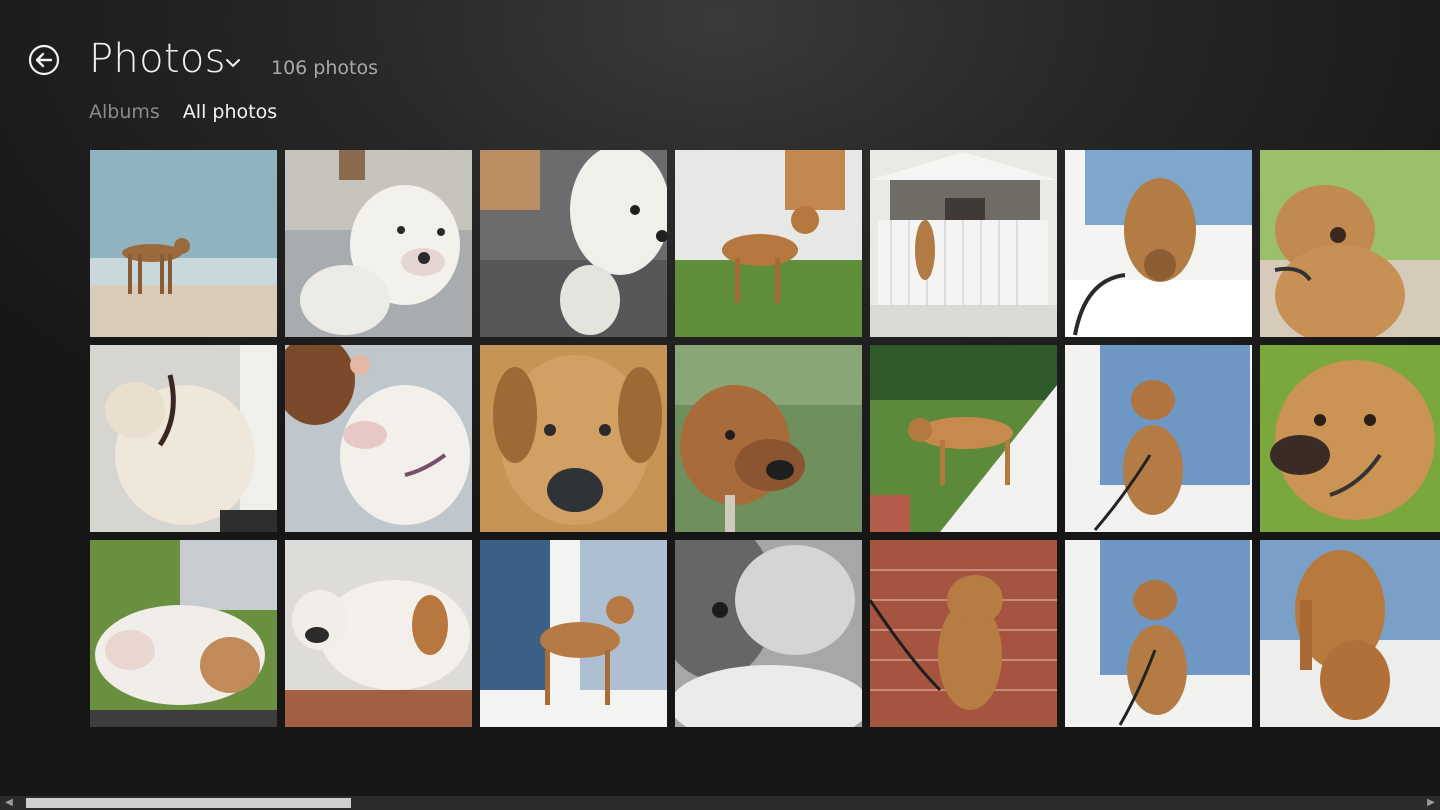  I want to click on back-arrow-circle-icon, so click(44, 60).